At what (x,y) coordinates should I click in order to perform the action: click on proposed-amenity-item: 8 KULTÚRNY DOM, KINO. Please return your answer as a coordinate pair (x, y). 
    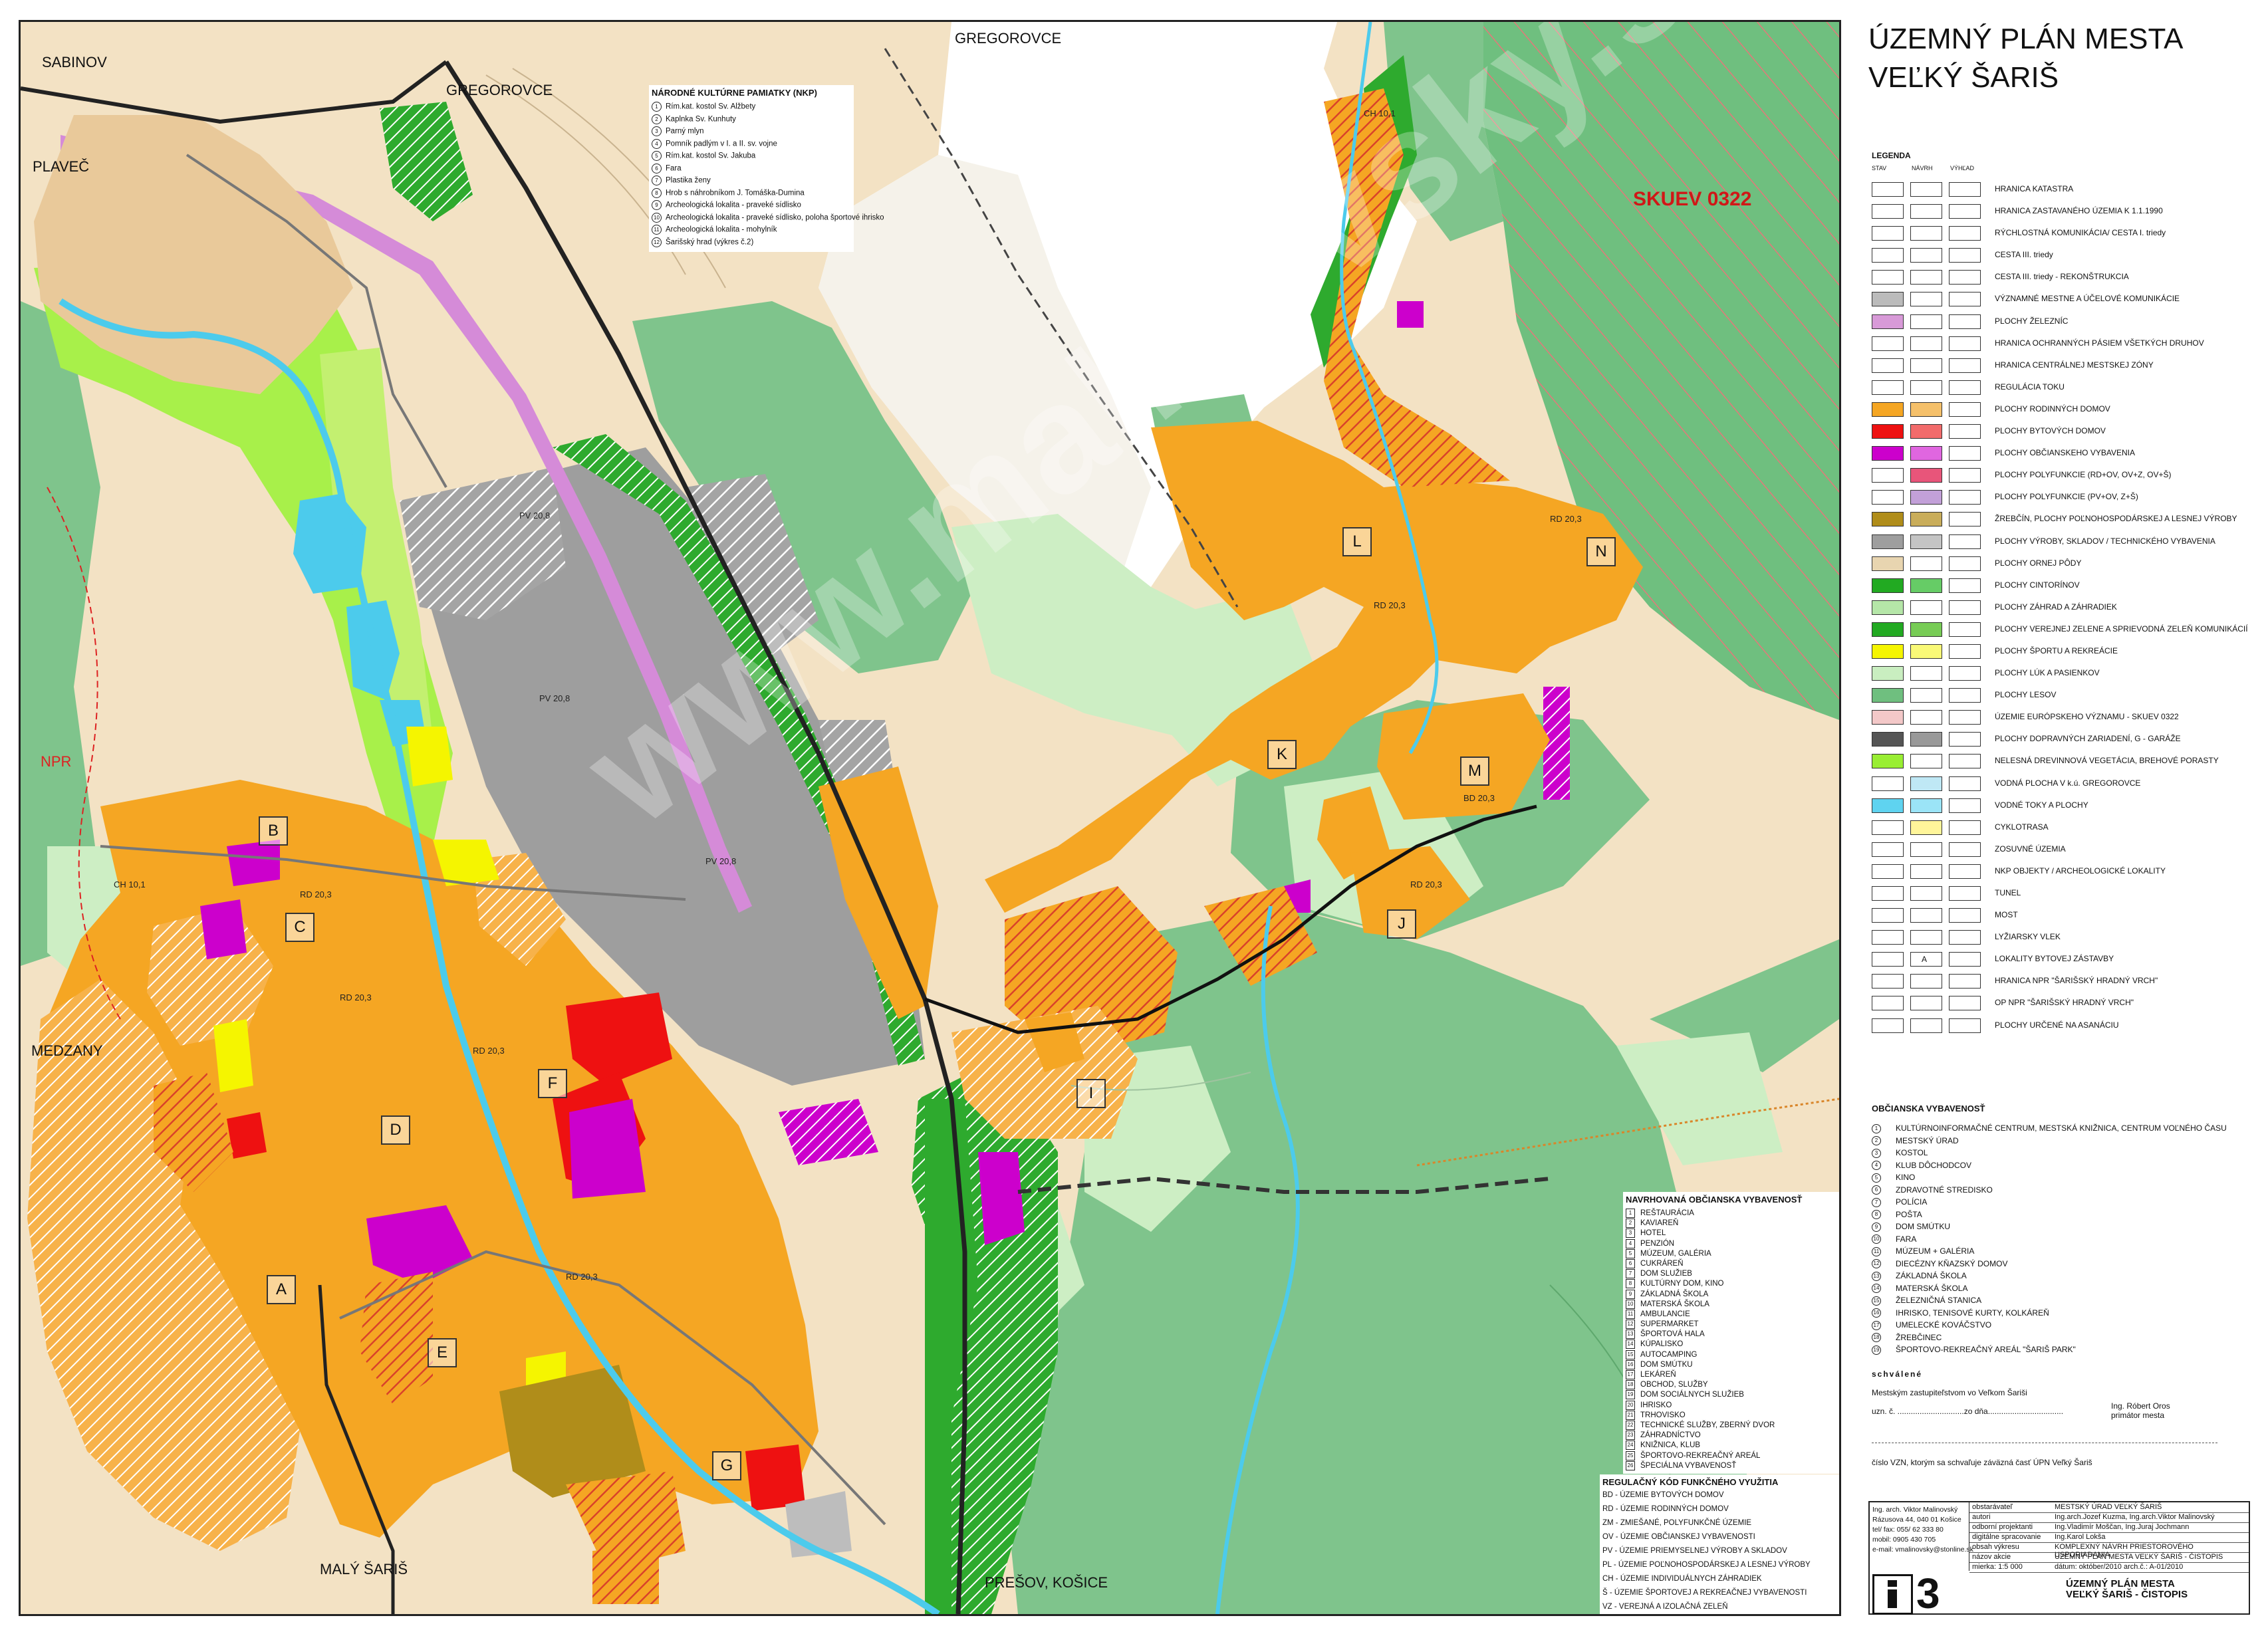
    Looking at the image, I should click on (1733, 1284).